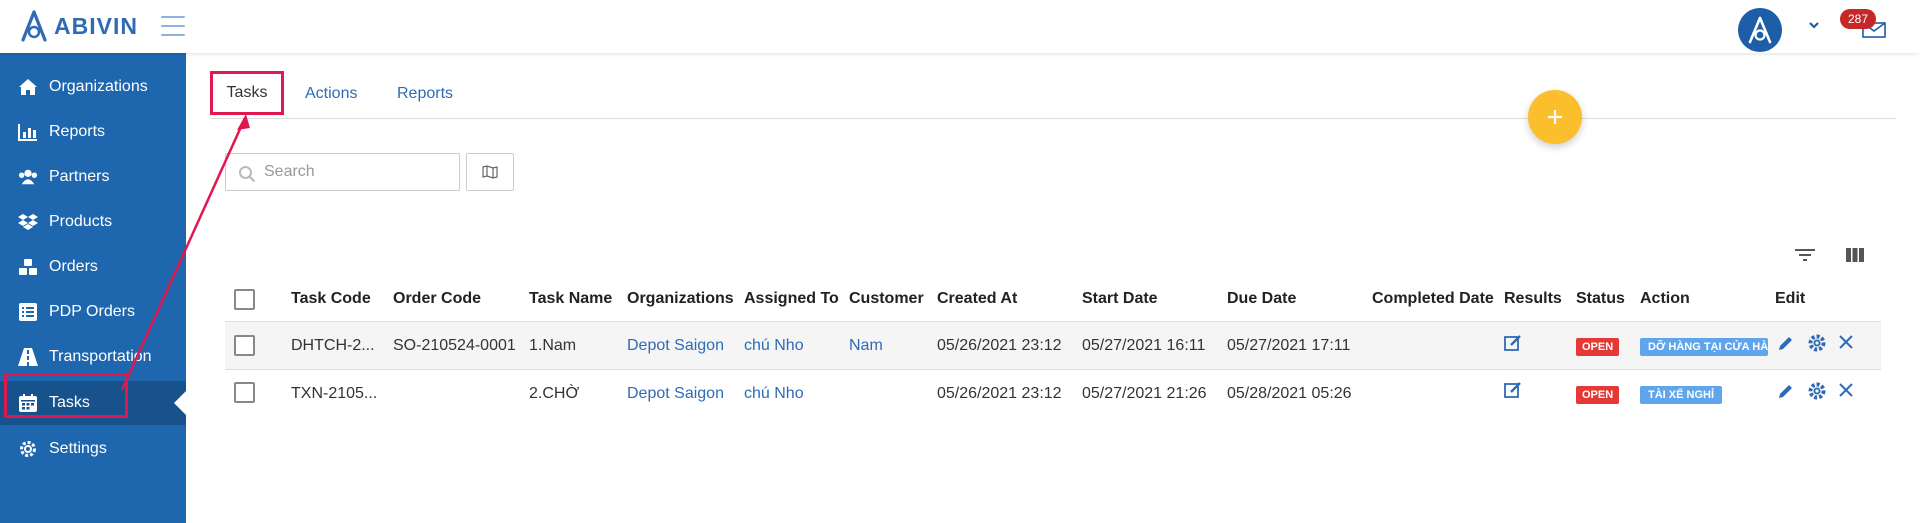  I want to click on plus-icon, so click(1555, 117).